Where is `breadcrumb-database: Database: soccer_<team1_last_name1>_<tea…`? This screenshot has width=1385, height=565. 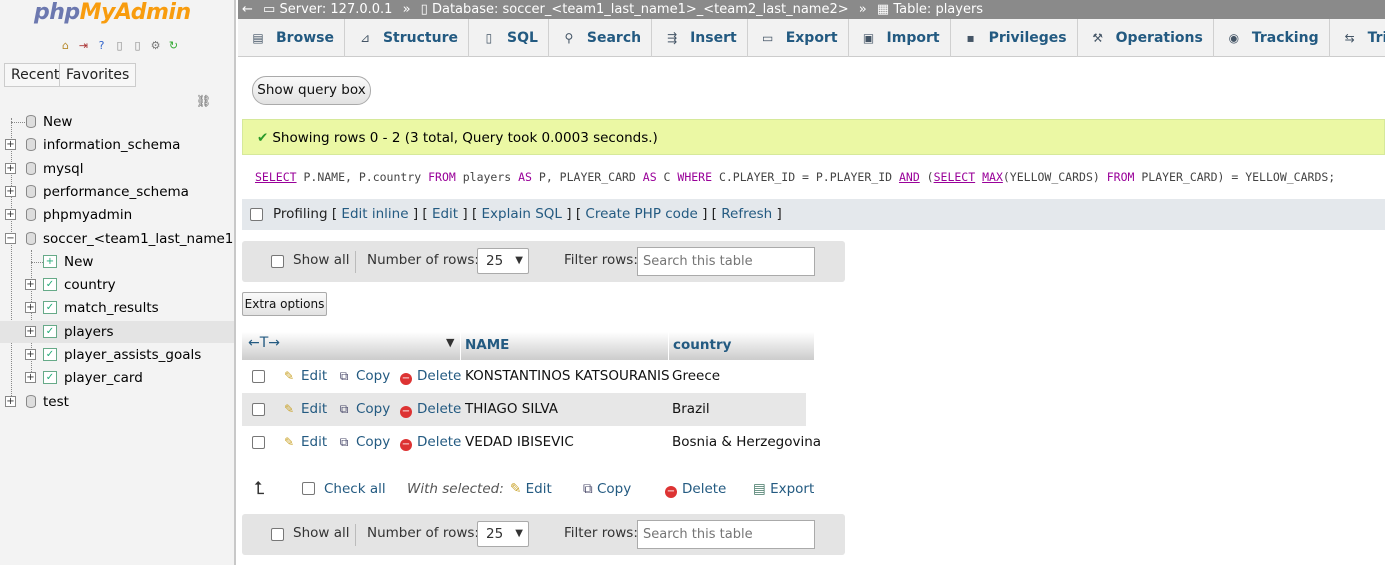 breadcrumb-database: Database: soccer_<team1_last_name1>_<tea… is located at coordinates (640, 9).